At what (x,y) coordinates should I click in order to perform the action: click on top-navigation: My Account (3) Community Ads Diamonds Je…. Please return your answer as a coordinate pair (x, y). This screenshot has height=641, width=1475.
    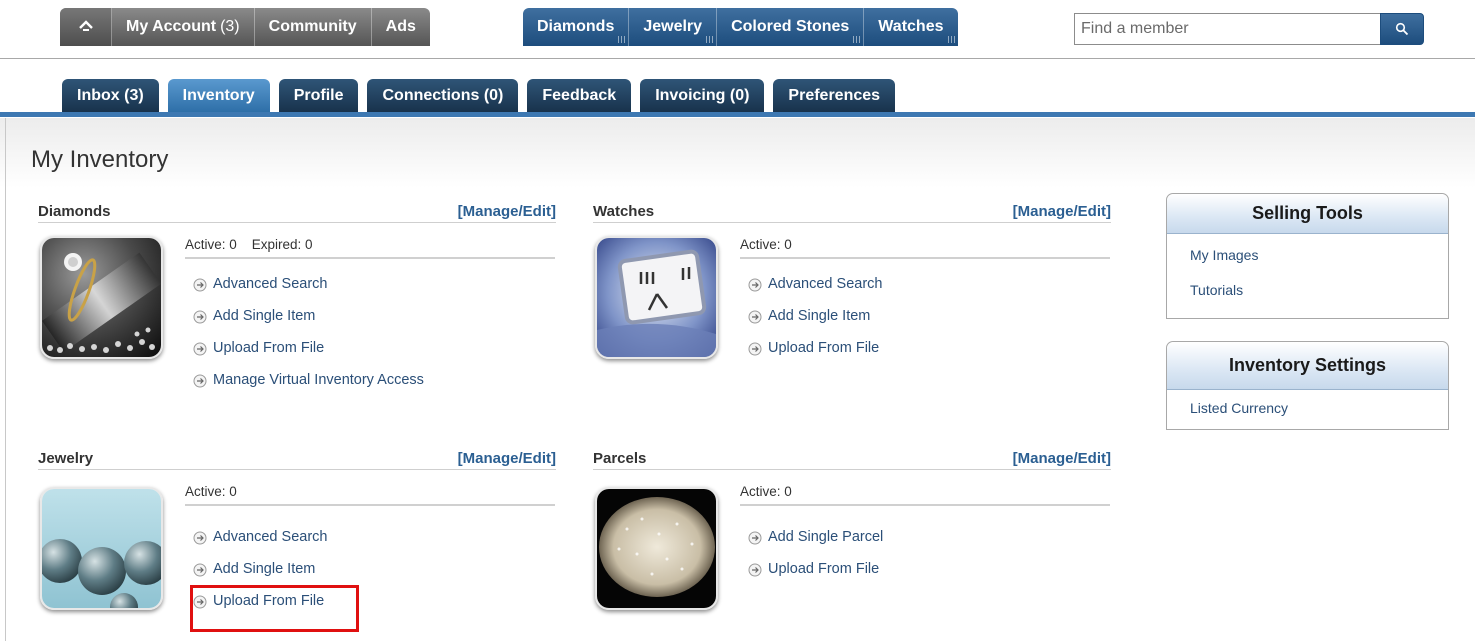
    Looking at the image, I should click on (737, 29).